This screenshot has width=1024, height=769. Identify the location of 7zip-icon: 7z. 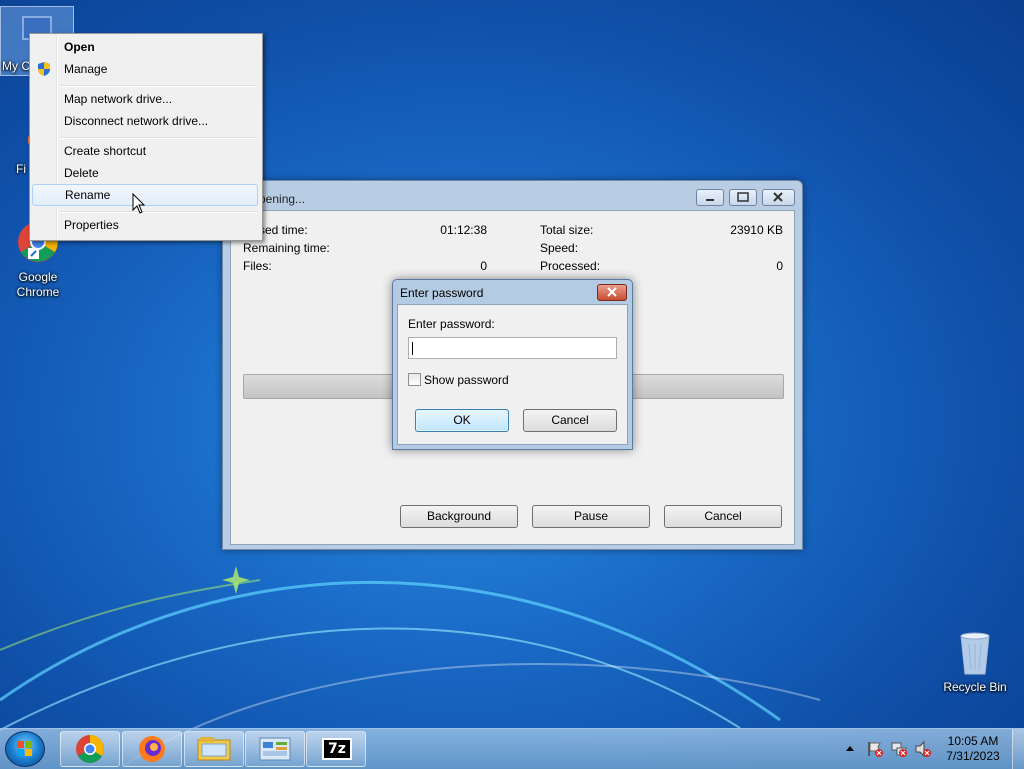
(337, 749).